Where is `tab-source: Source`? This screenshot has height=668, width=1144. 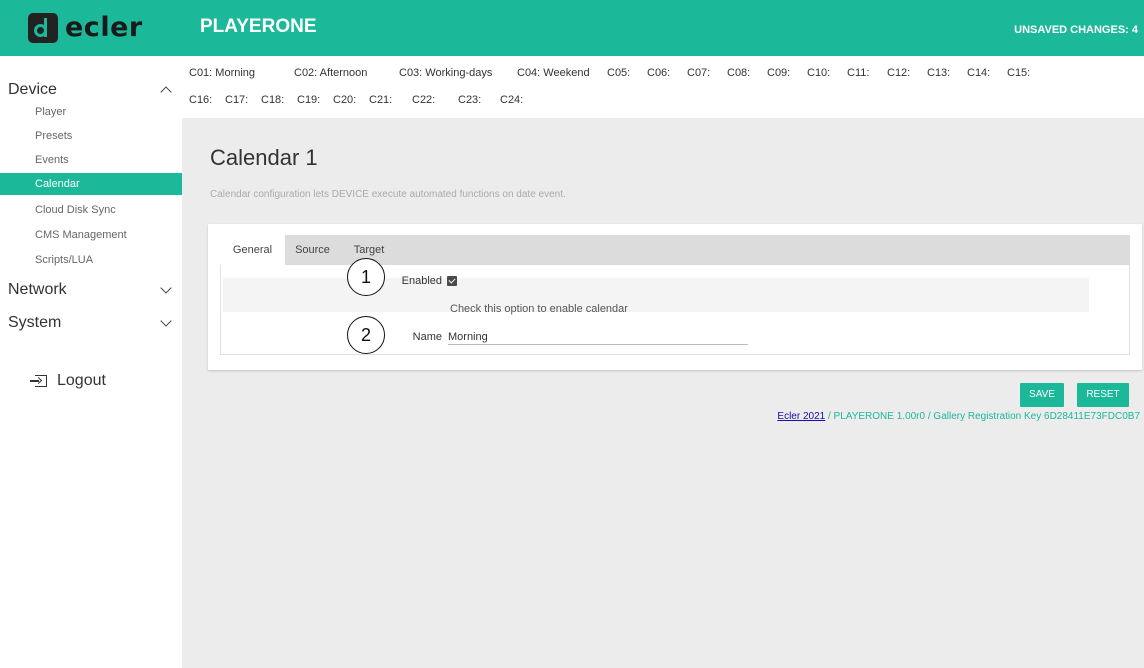
tab-source: Source is located at coordinates (312, 250).